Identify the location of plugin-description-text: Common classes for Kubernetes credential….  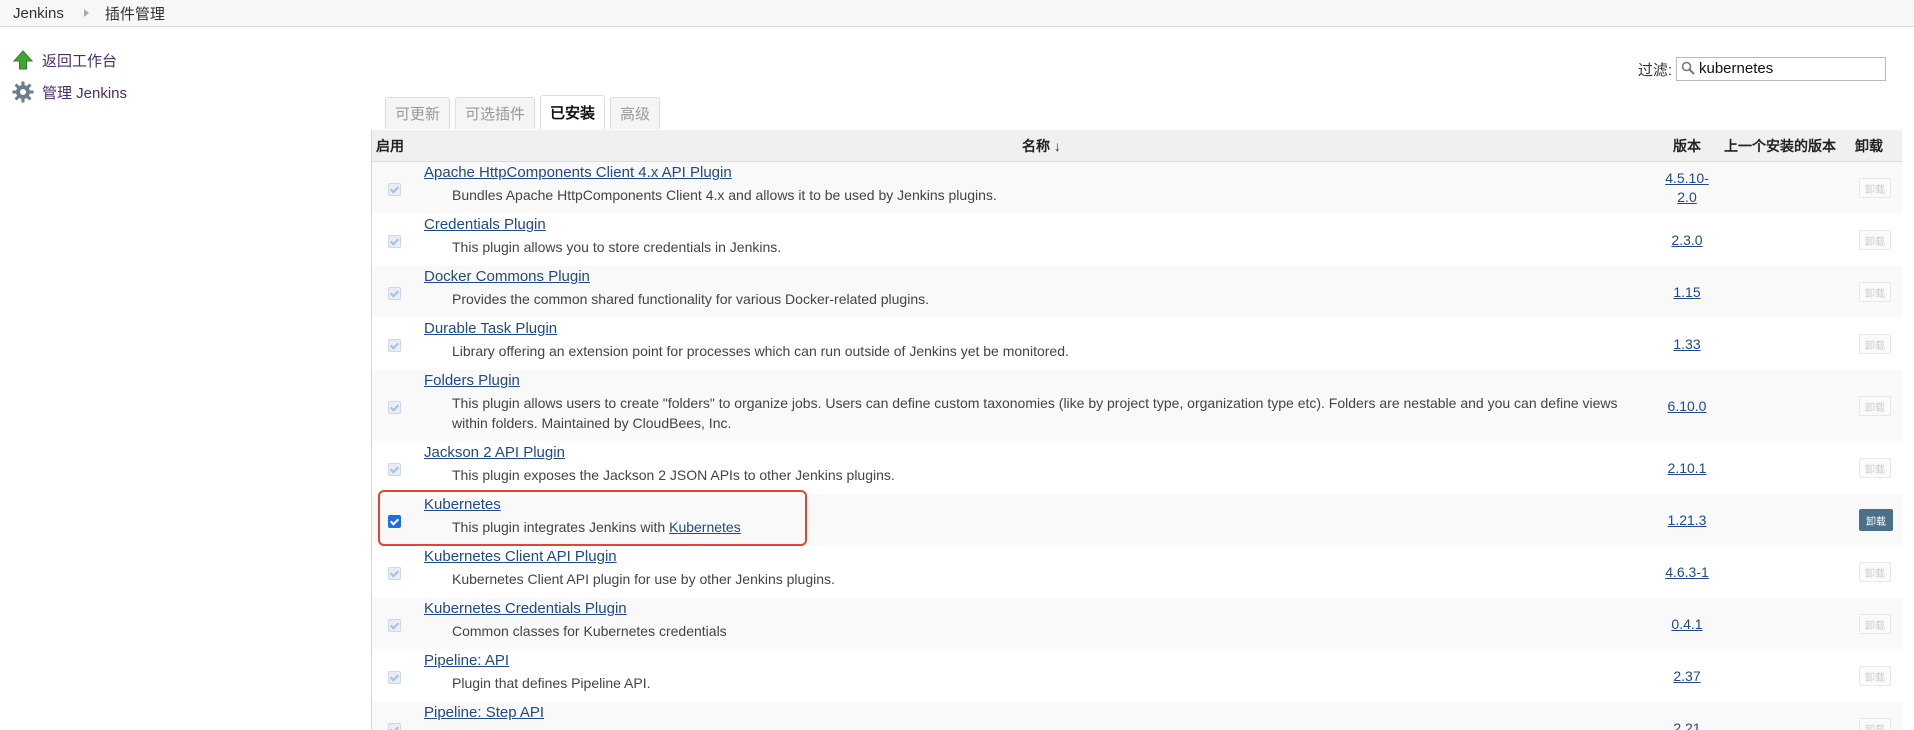
(589, 631).